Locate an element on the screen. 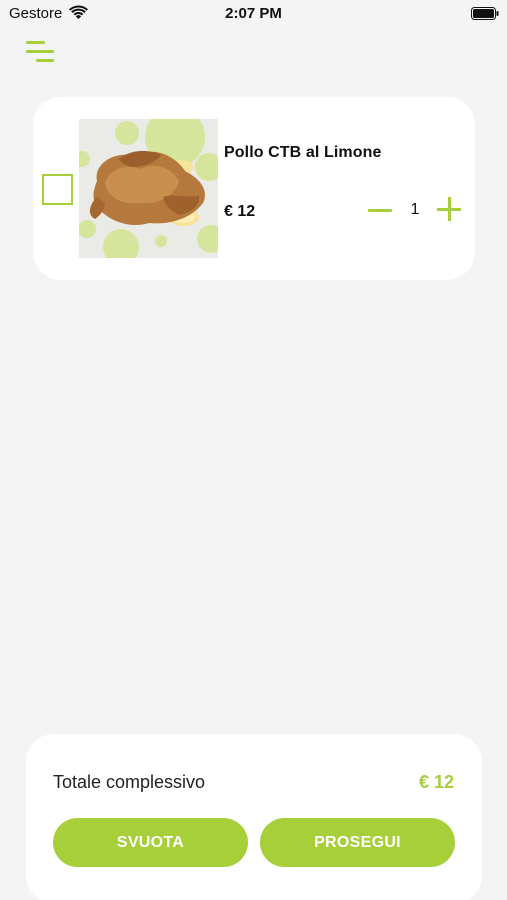  product-name: Pollo CTB al Limone is located at coordinates (303, 152).